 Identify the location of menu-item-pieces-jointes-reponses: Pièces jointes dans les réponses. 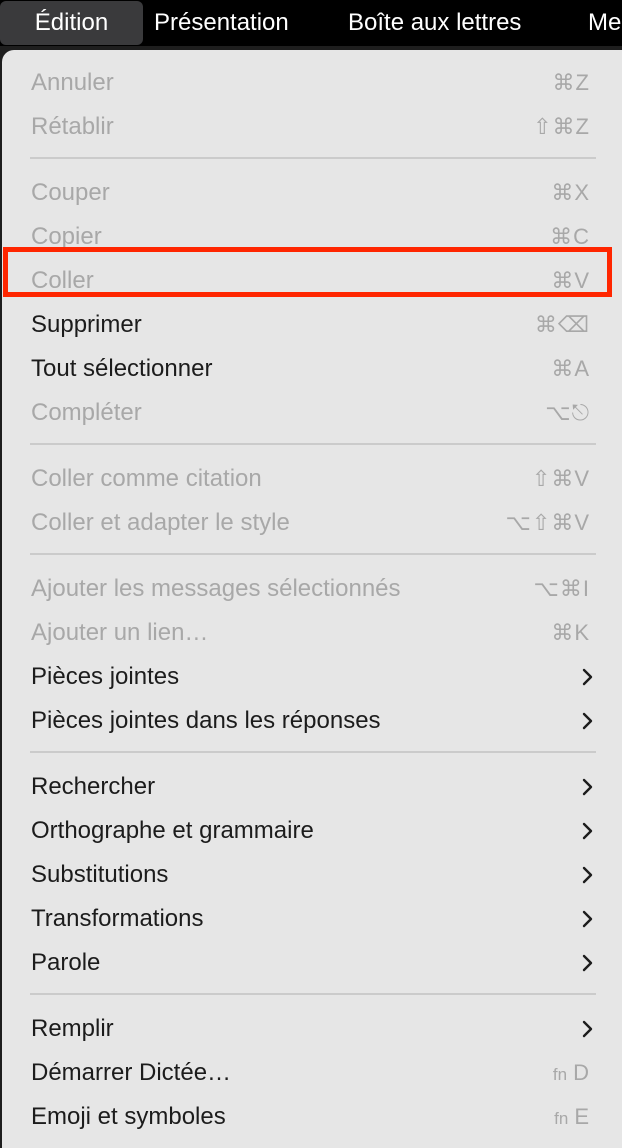
(312, 721).